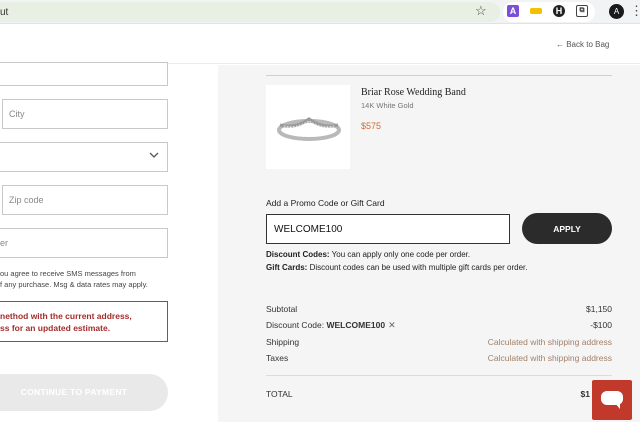 The height and width of the screenshot is (422, 640). What do you see at coordinates (567, 228) in the screenshot?
I see `apply-promo-button: APPLY` at bounding box center [567, 228].